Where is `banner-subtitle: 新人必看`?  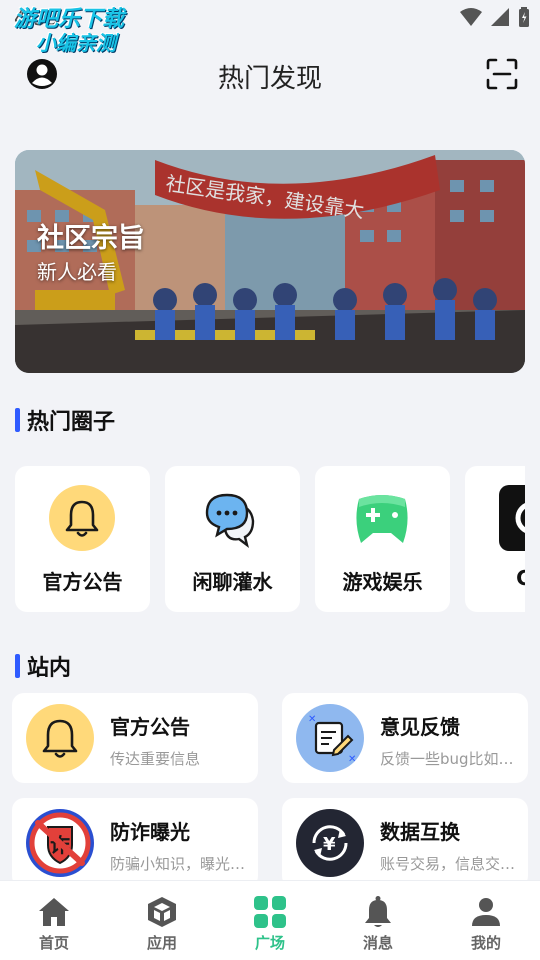
banner-subtitle: 新人必看 is located at coordinates (77, 272).